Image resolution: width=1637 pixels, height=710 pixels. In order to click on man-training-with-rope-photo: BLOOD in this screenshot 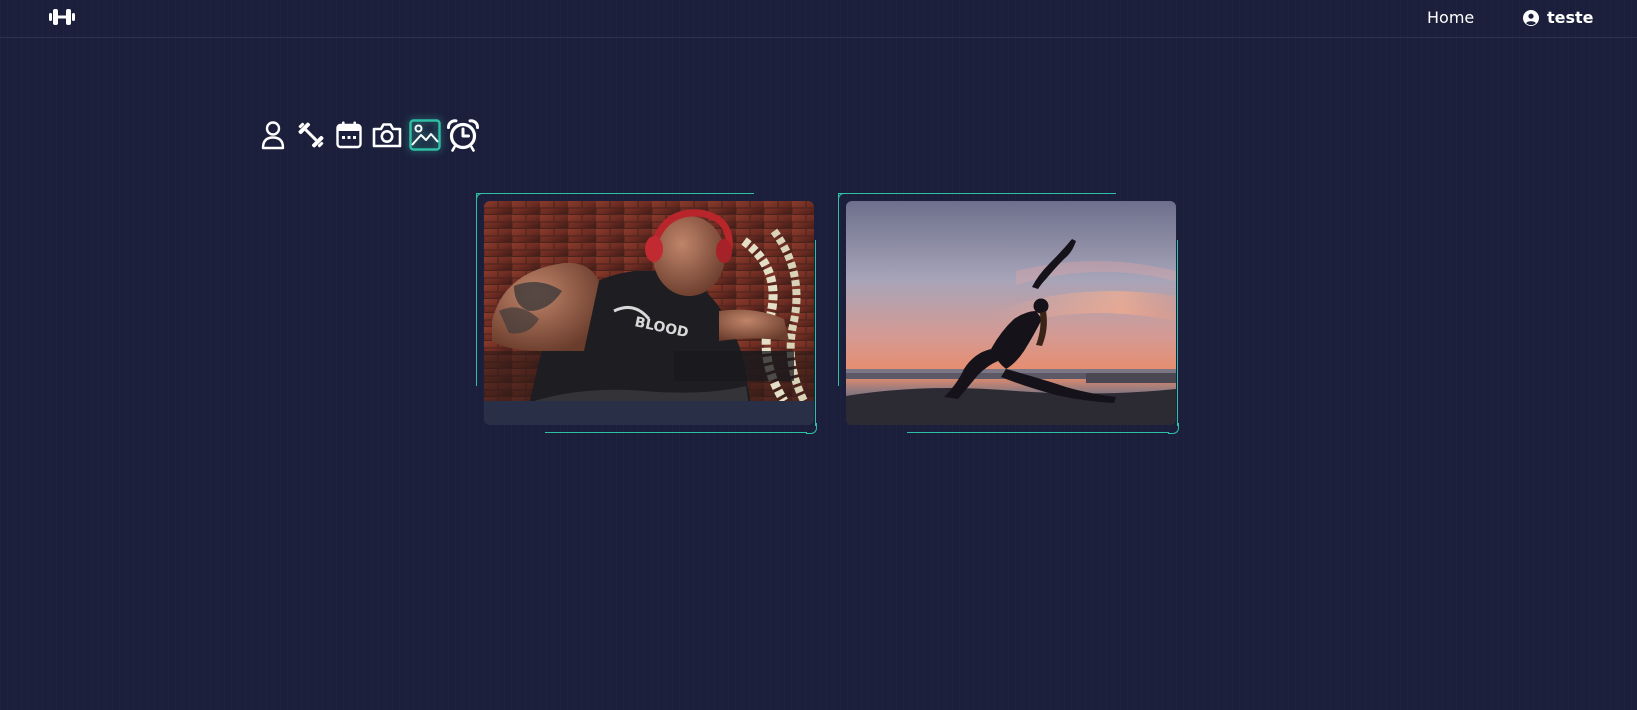, I will do `click(649, 313)`.